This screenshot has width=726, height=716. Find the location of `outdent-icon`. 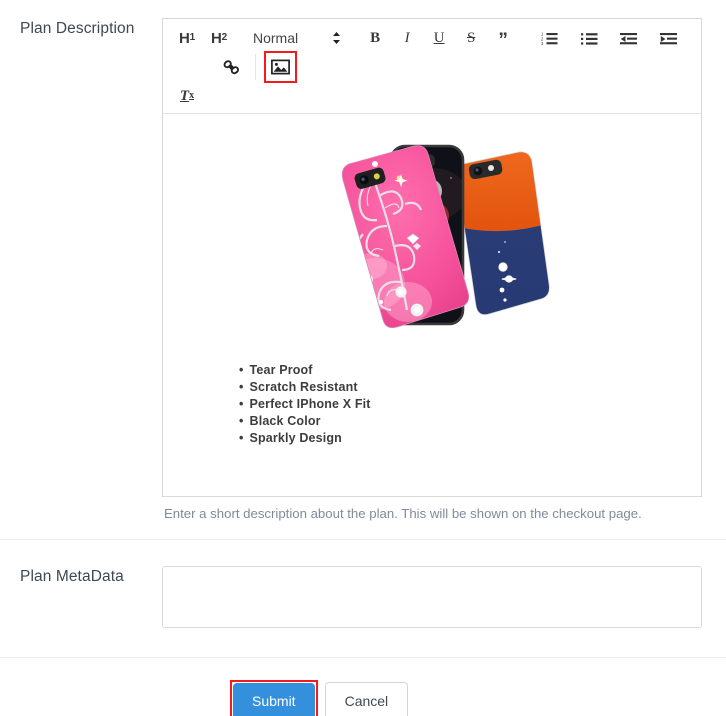

outdent-icon is located at coordinates (629, 38).